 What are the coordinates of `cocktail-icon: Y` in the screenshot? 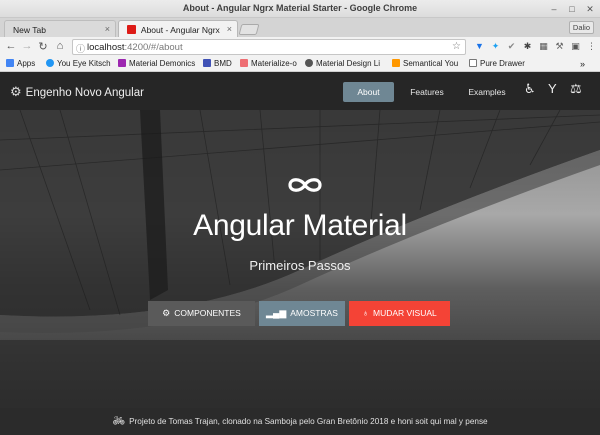 It's located at (552, 88).